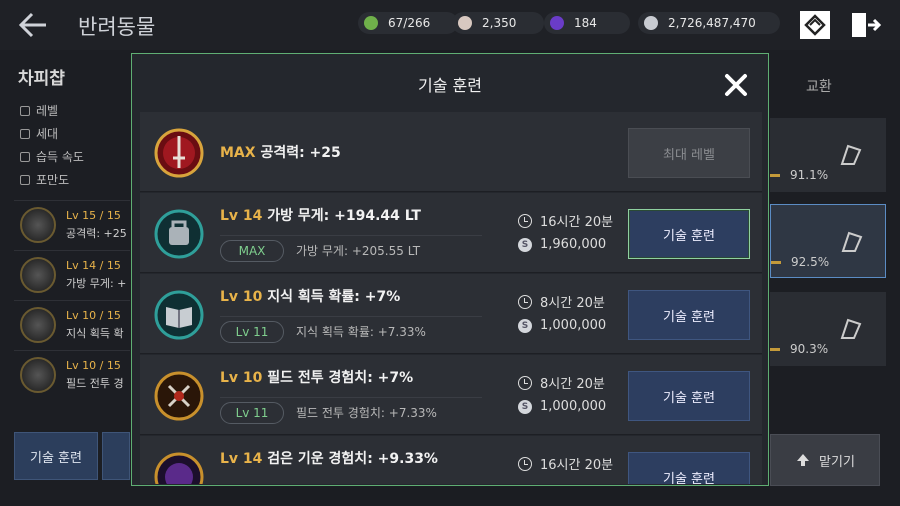  I want to click on next-level-value: 가방 무게: +205.55 LT, so click(358, 251).